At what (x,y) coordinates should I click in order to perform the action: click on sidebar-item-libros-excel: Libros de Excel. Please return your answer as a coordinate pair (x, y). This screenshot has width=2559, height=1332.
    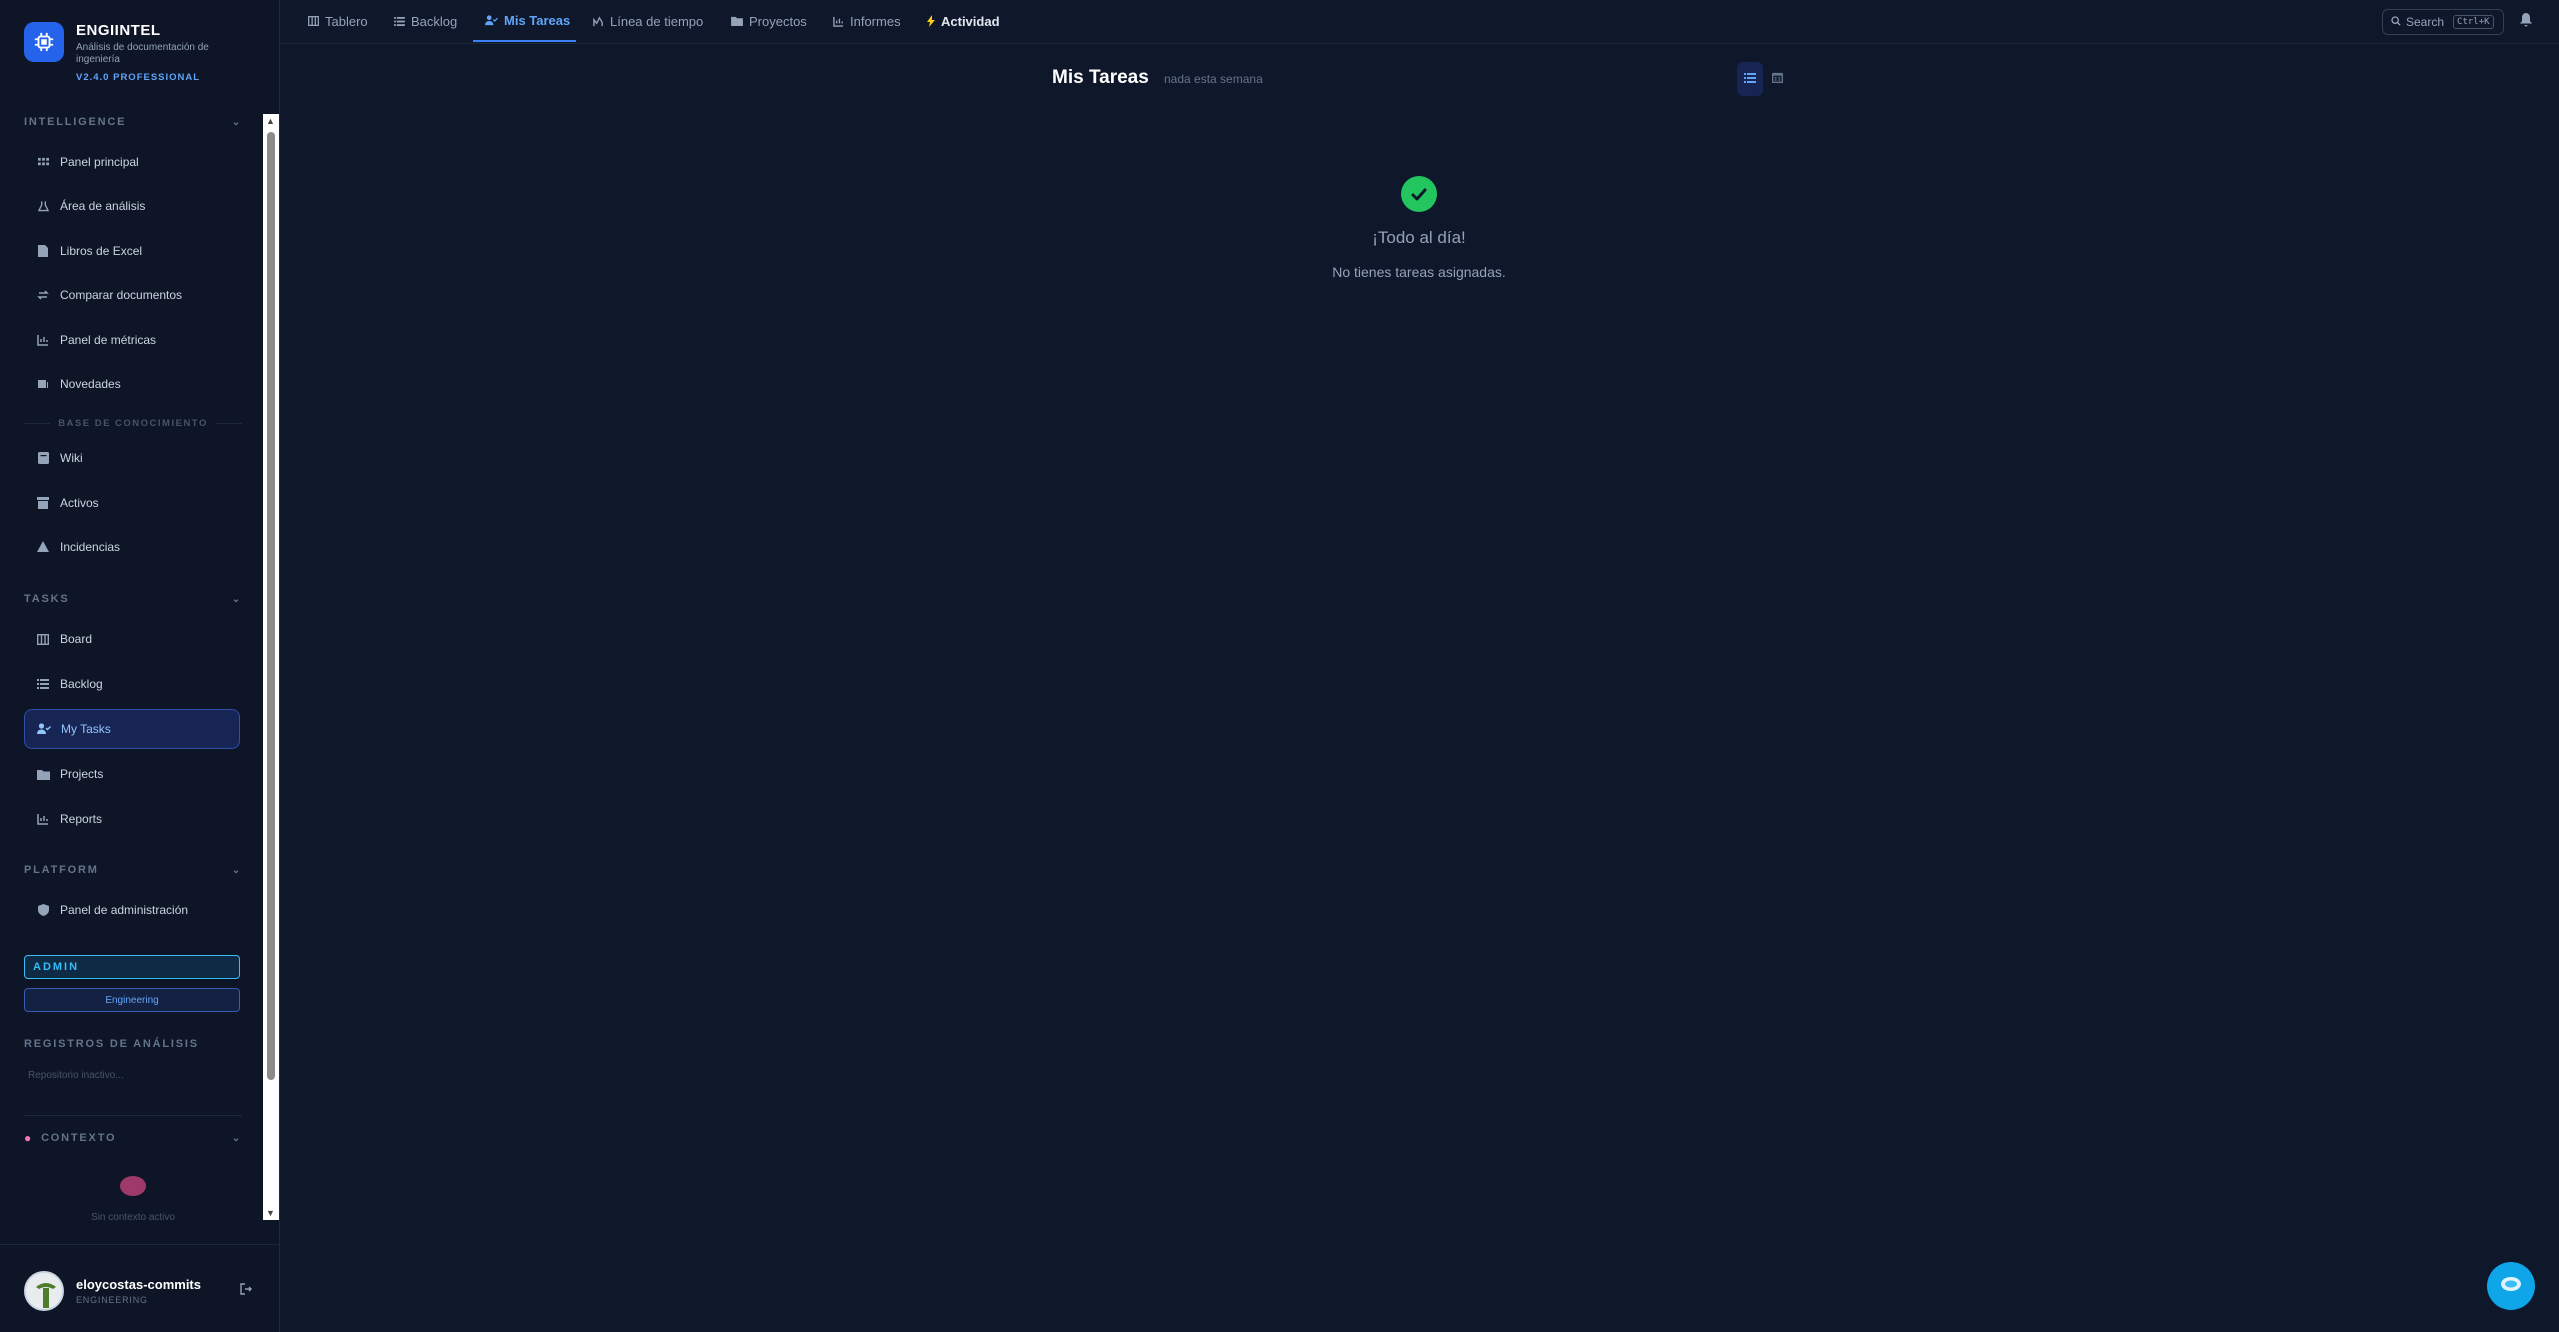
    Looking at the image, I should click on (132, 251).